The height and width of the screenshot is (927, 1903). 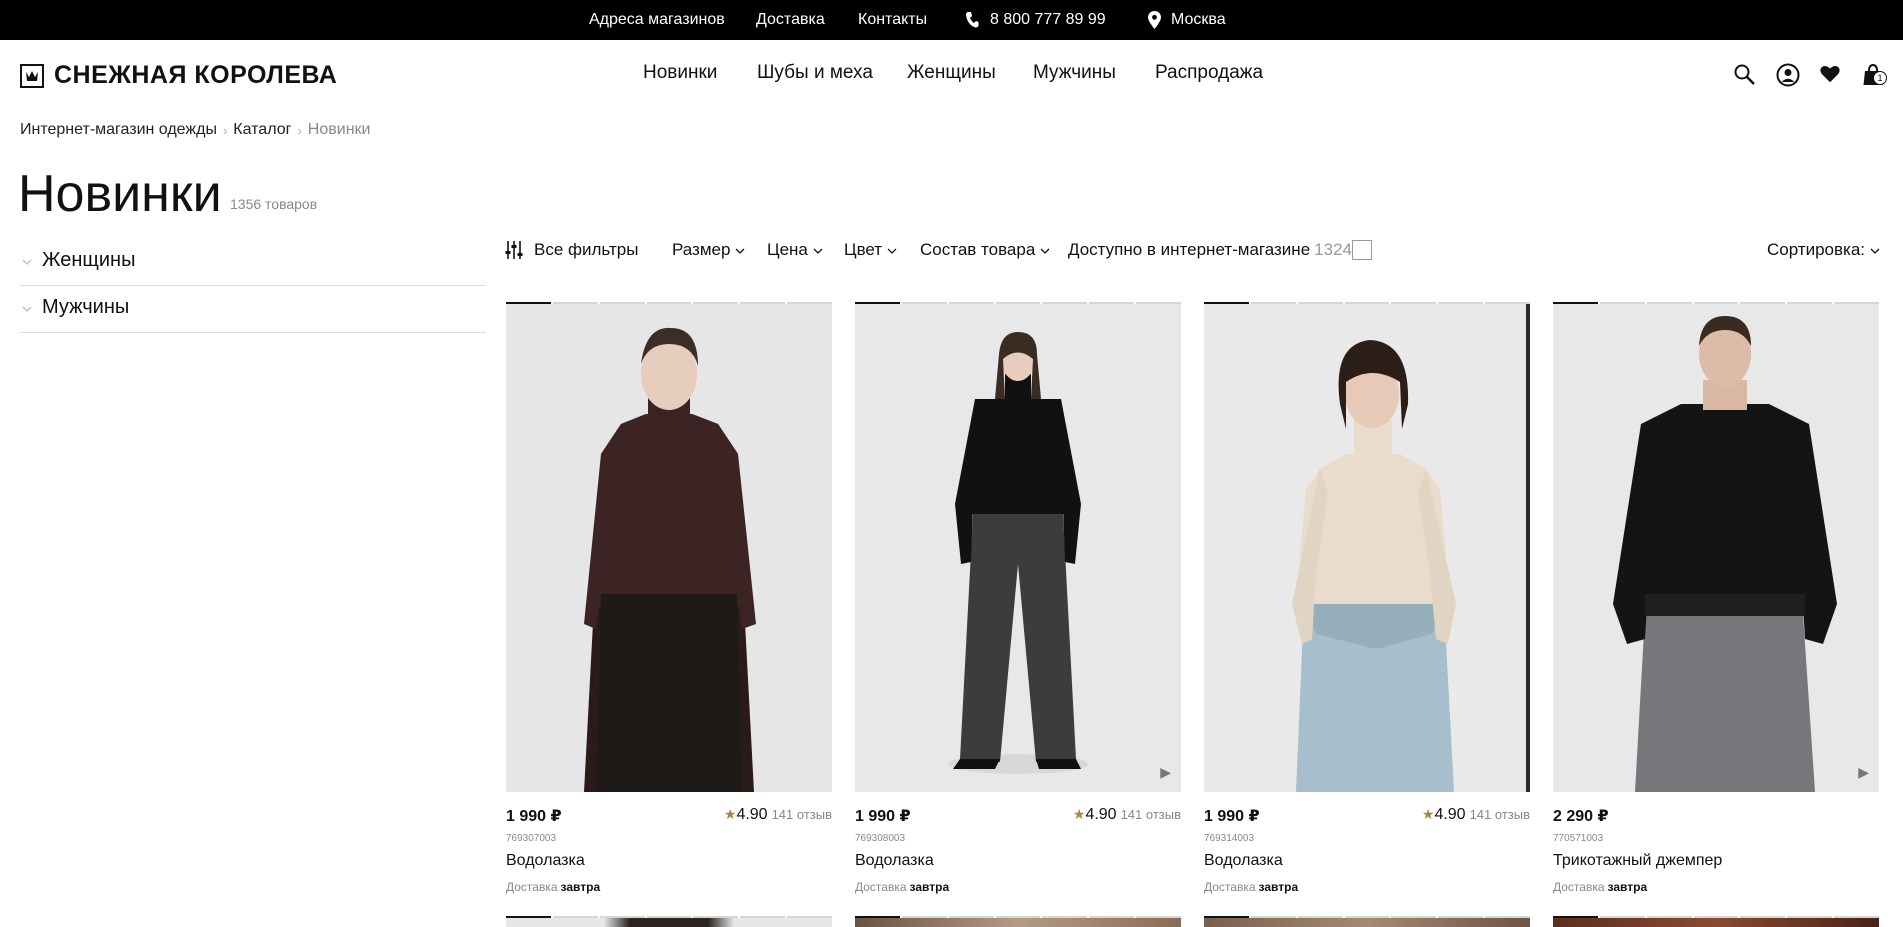 I want to click on composition-filter: Состав товара, so click(x=985, y=250).